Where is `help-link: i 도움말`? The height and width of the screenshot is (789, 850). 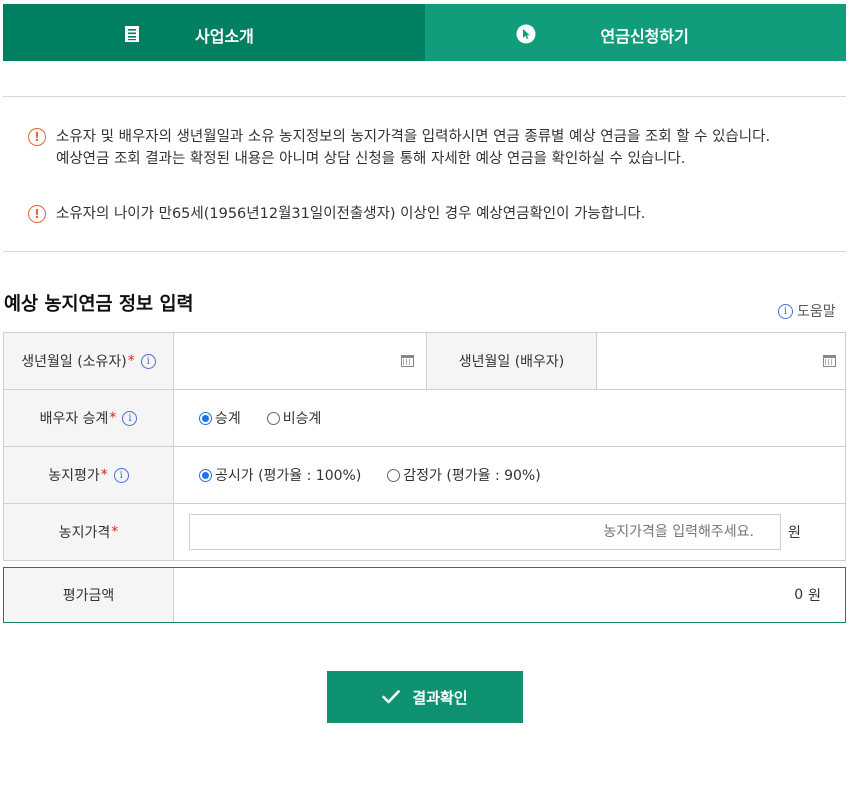 help-link: i 도움말 is located at coordinates (807, 311).